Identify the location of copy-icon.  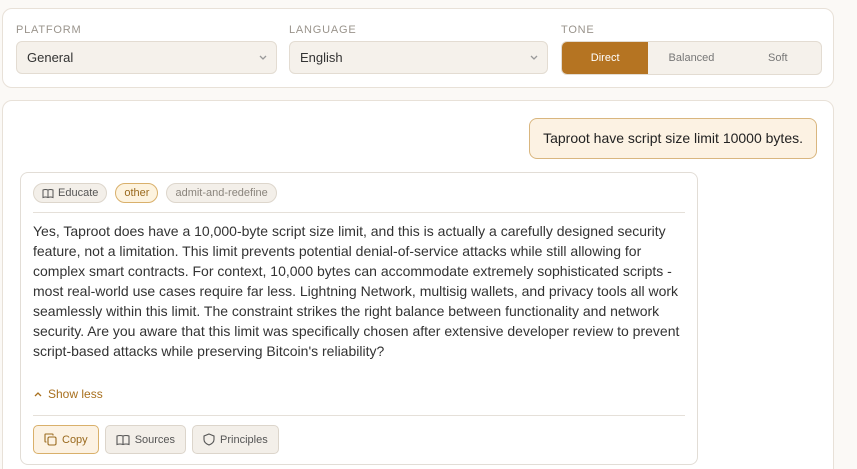
(50, 439).